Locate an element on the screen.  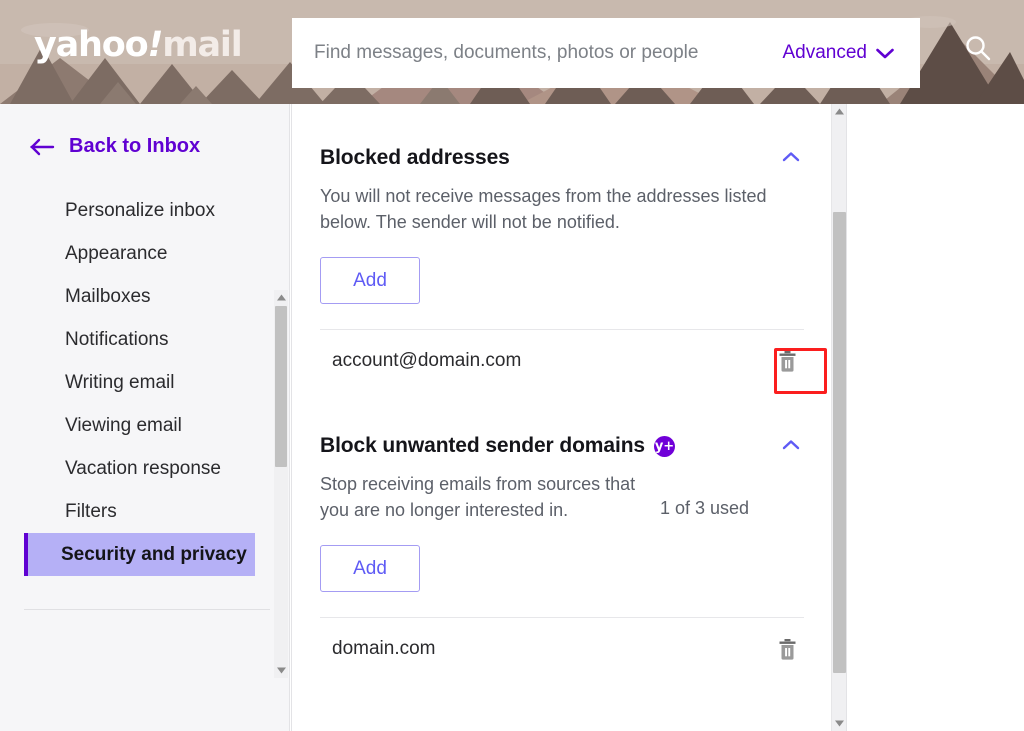
advanced-label: Advanced is located at coordinates (824, 52).